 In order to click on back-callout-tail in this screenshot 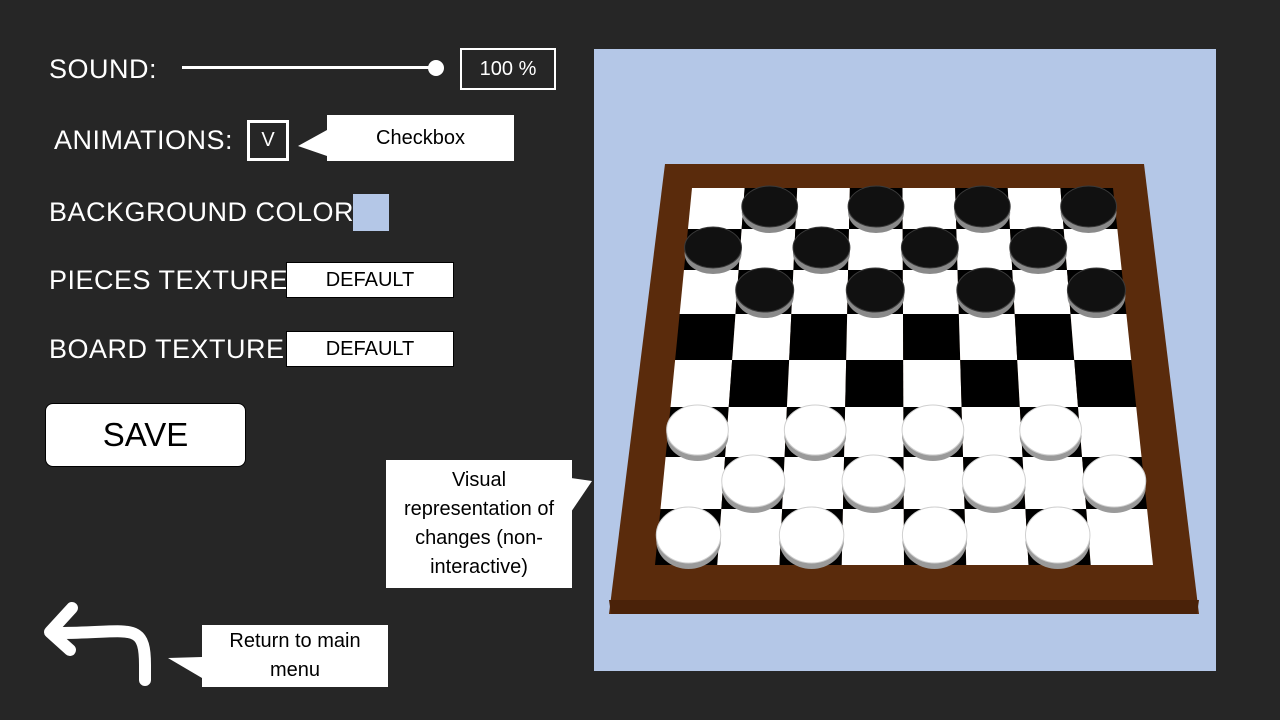, I will do `click(185, 667)`.